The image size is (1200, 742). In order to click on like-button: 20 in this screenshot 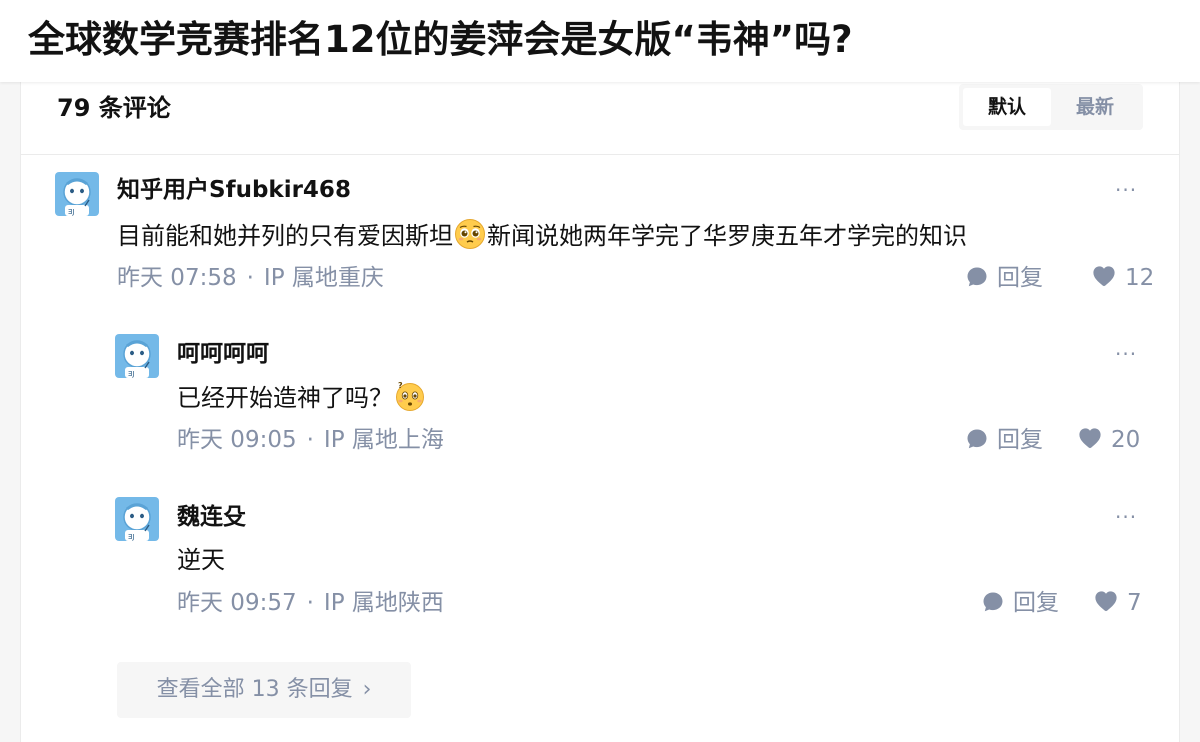, I will do `click(1108, 440)`.